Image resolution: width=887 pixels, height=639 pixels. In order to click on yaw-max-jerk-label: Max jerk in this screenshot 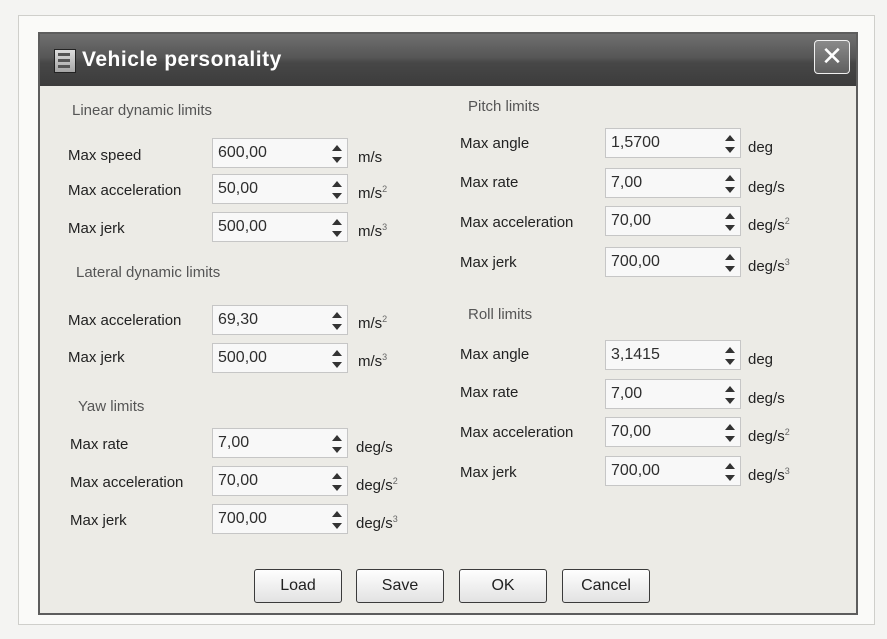, I will do `click(98, 520)`.